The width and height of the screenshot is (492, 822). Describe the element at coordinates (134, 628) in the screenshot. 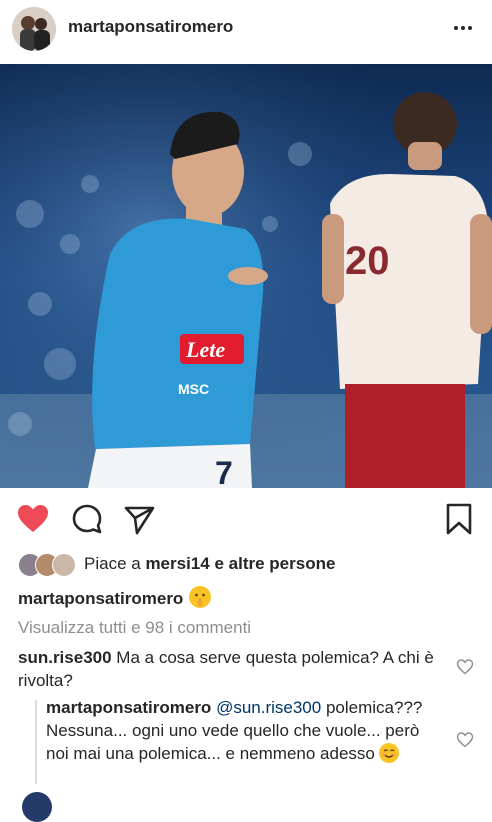

I see `view-all-comments-link: Visualizza tutti e 98 i commenti` at that location.